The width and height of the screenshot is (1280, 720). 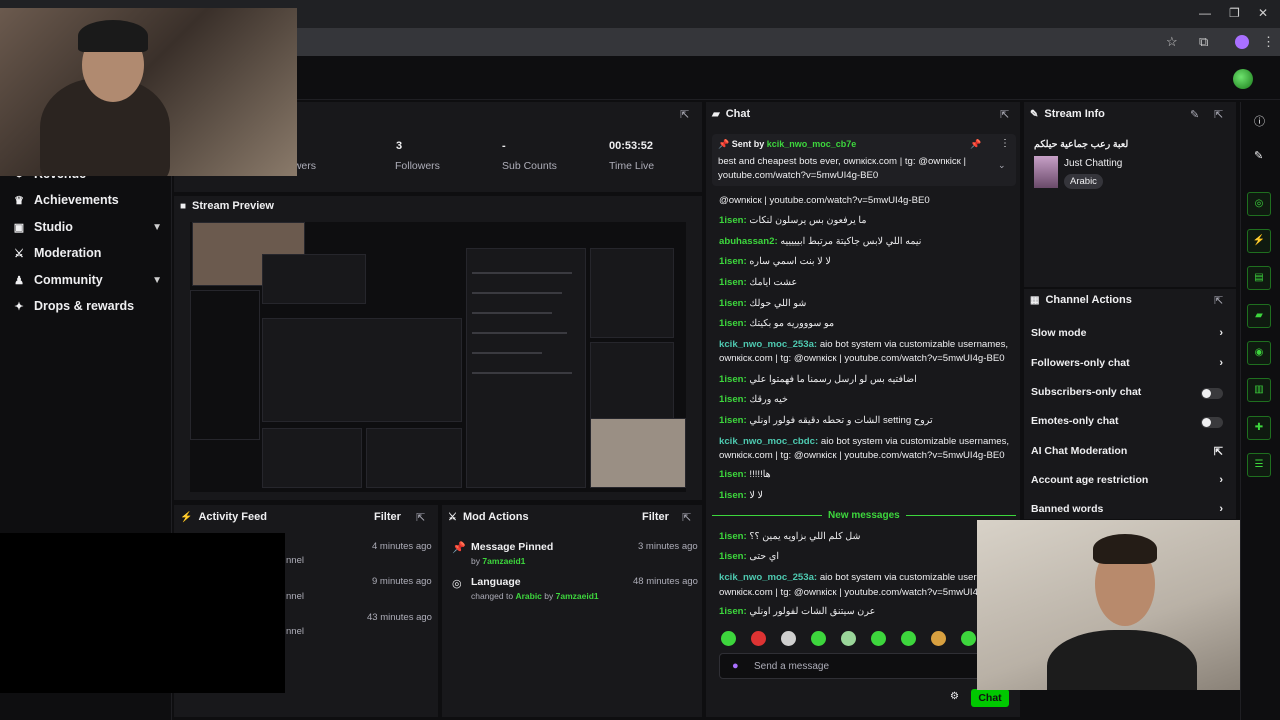 I want to click on chat-username: kcik_nwo_moc_cbdc:, so click(x=768, y=441).